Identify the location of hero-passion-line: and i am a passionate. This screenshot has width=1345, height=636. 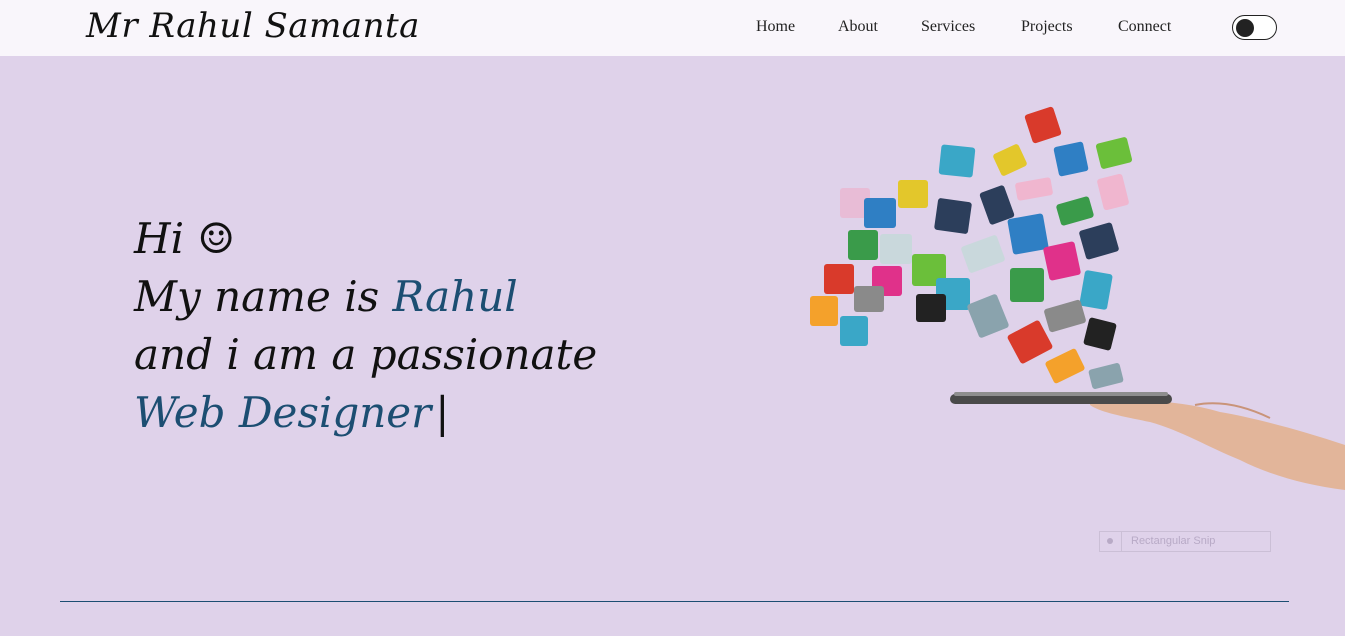
(366, 354).